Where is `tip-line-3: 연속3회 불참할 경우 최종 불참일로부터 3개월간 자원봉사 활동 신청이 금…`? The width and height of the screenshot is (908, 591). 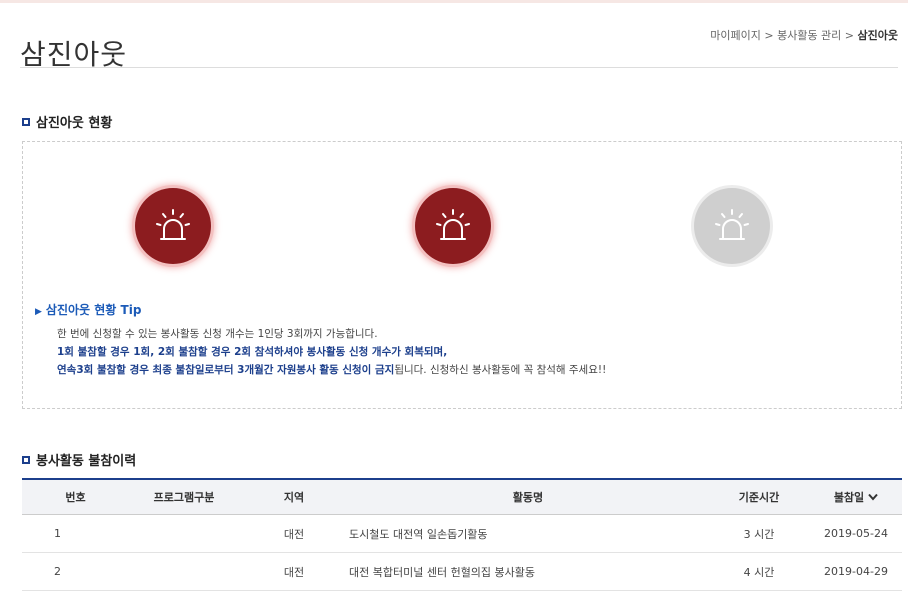 tip-line-3: 연속3회 불참할 경우 최종 불참일로부터 3개월간 자원봉사 활동 신청이 금… is located at coordinates (331, 369).